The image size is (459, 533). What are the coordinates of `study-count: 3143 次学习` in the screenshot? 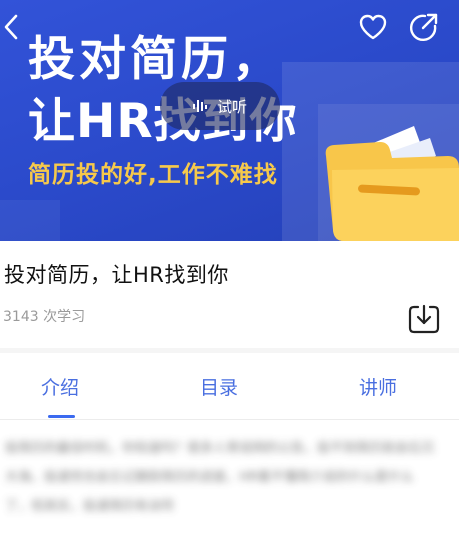 It's located at (44, 317).